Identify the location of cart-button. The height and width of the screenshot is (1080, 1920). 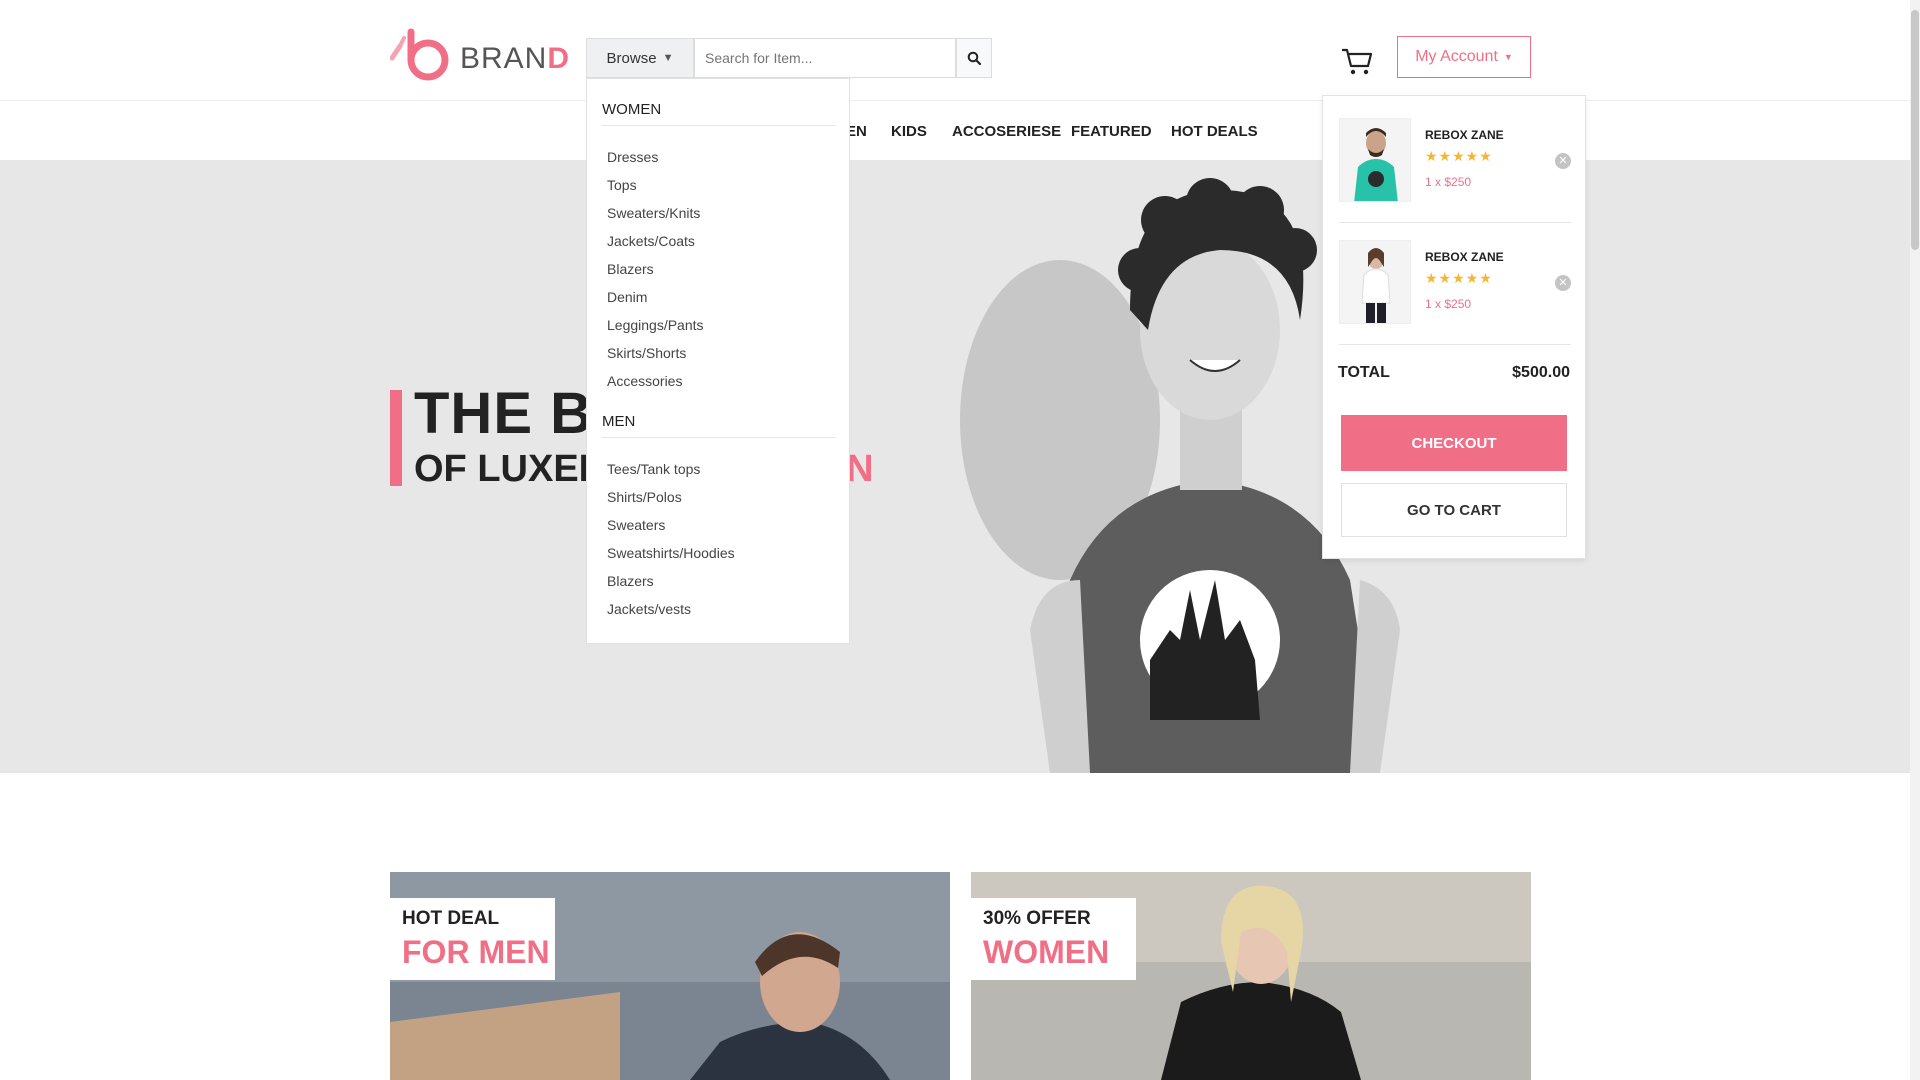
(1357, 61).